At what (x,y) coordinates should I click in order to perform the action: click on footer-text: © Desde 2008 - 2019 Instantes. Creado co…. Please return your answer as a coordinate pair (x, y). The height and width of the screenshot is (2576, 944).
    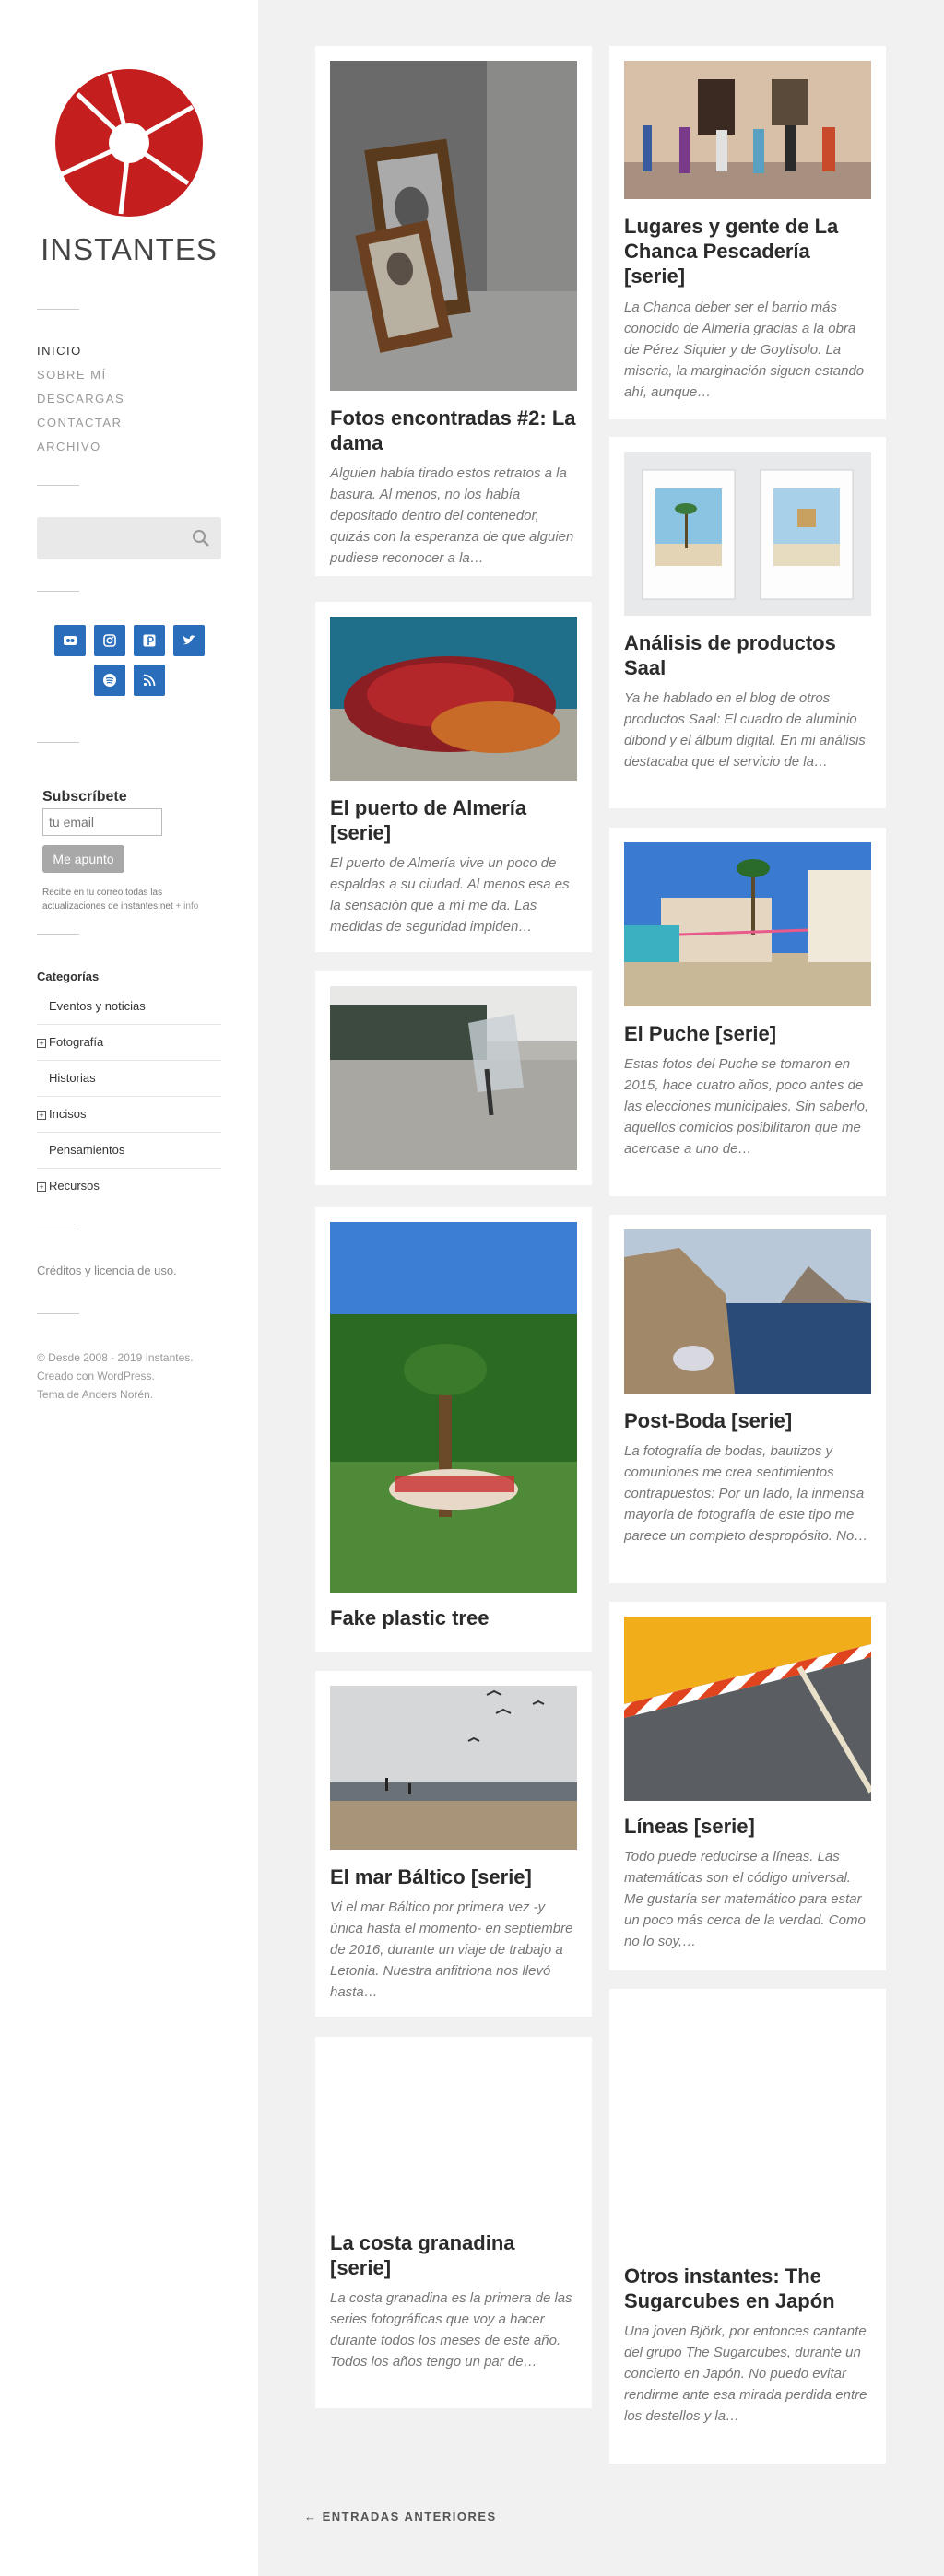
    Looking at the image, I should click on (129, 1376).